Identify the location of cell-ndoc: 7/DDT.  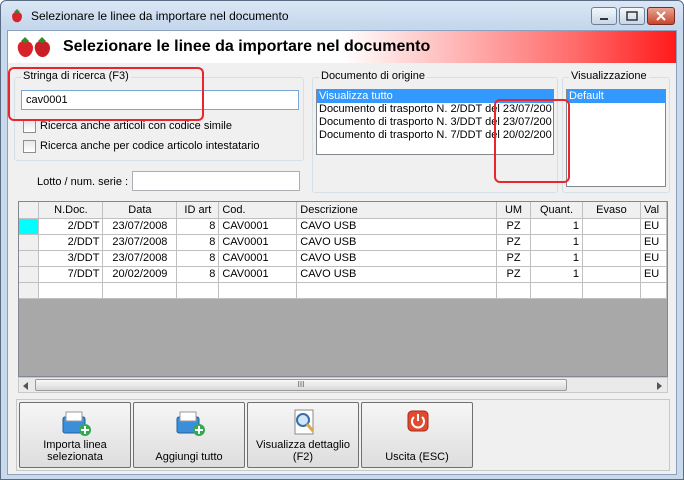
(71, 274).